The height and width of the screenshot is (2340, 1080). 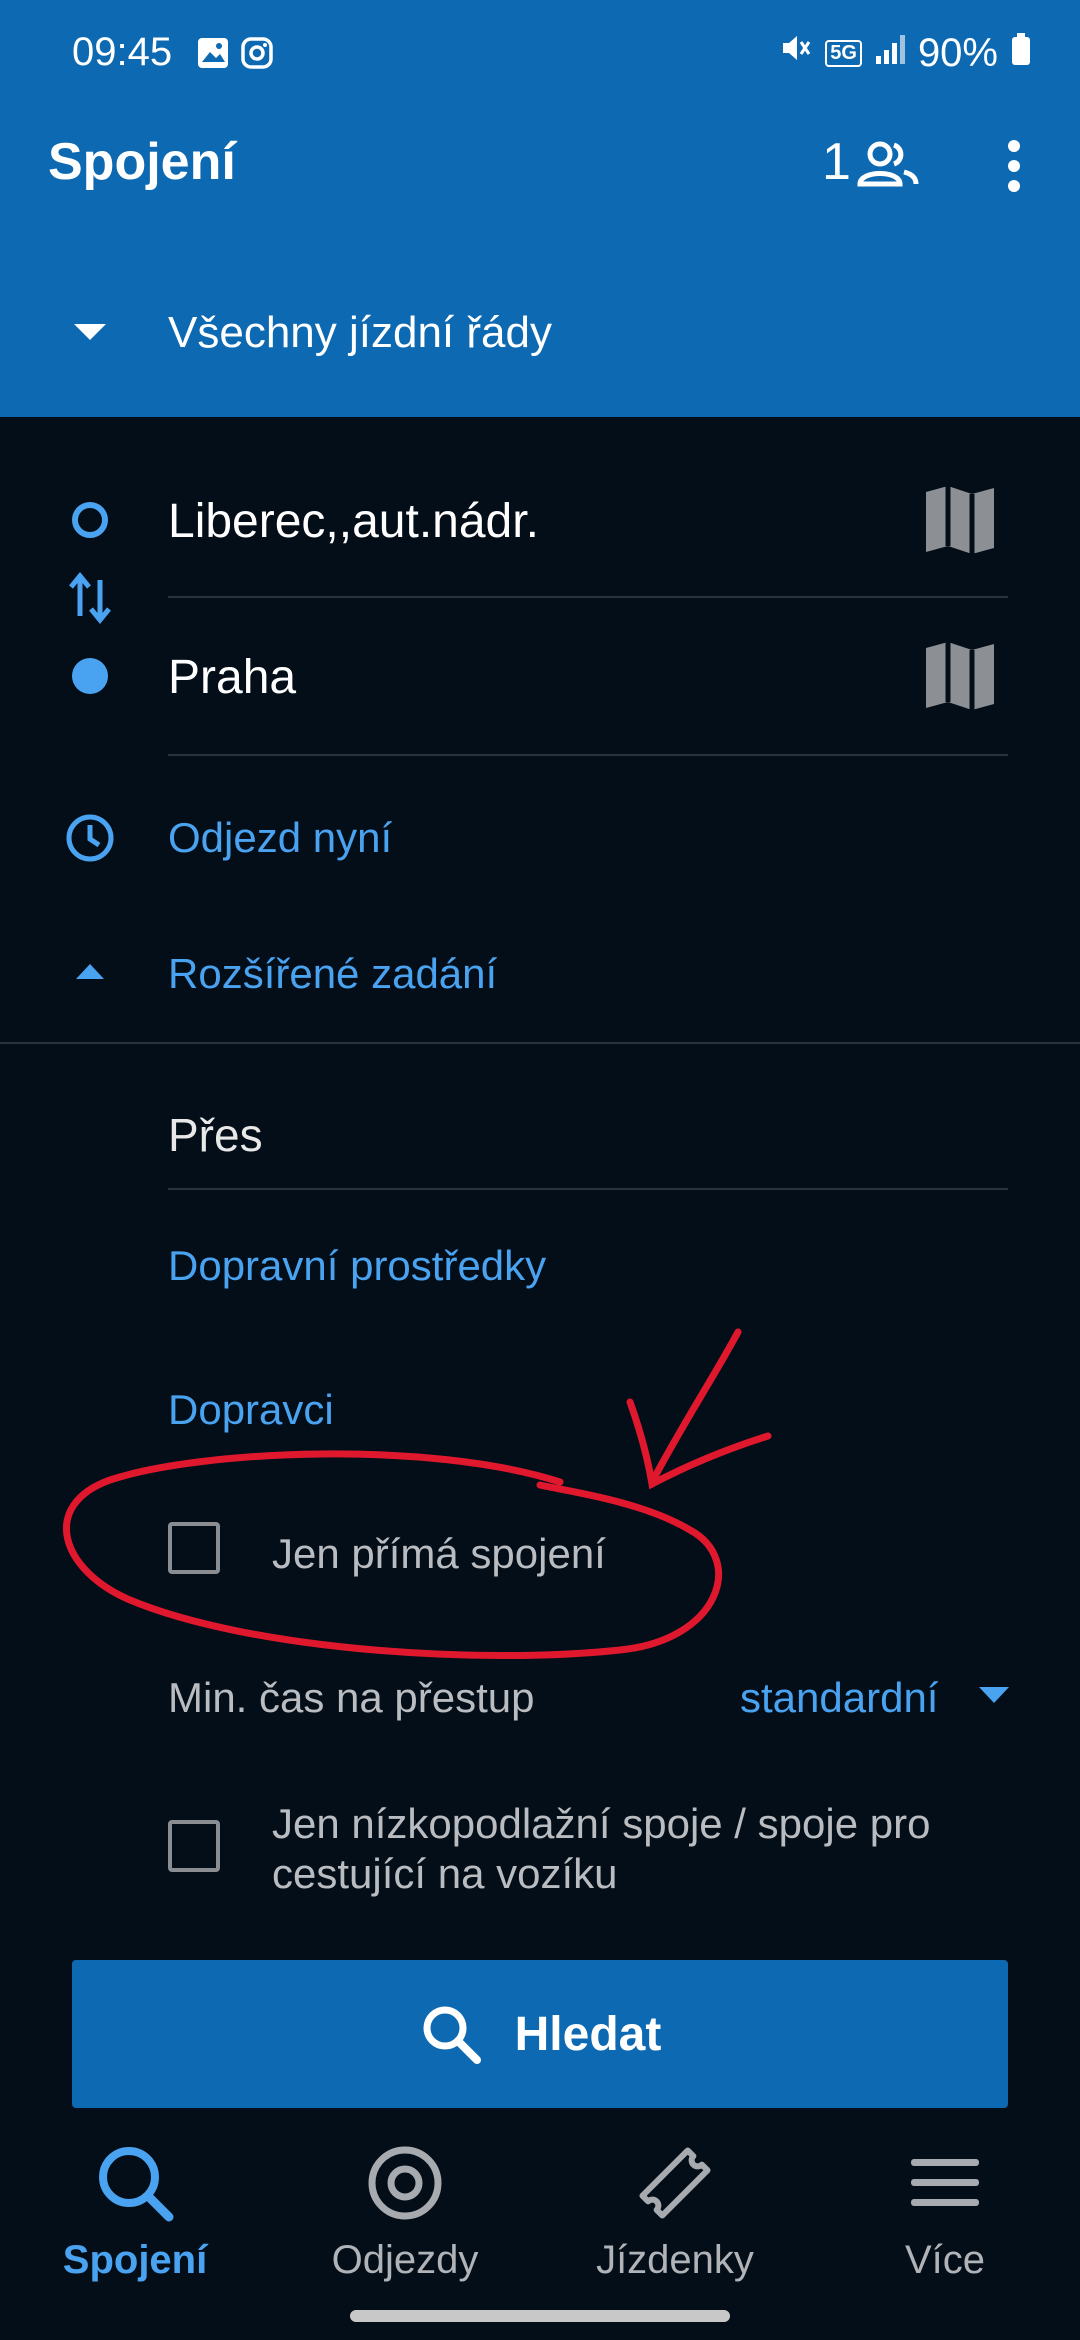 I want to click on passenger-count: 1, so click(x=836, y=162).